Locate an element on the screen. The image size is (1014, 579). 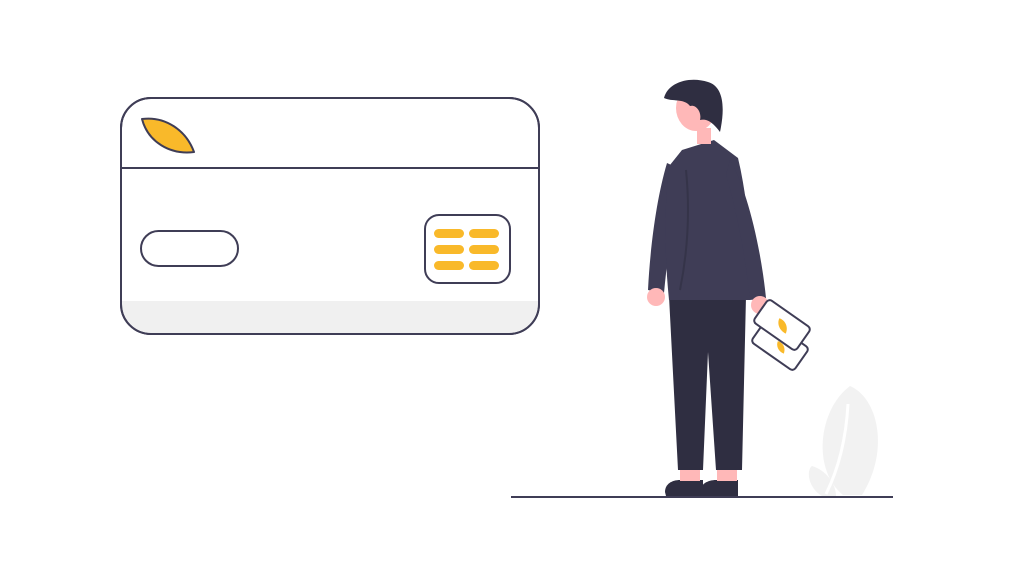
person-figure is located at coordinates (729, 287).